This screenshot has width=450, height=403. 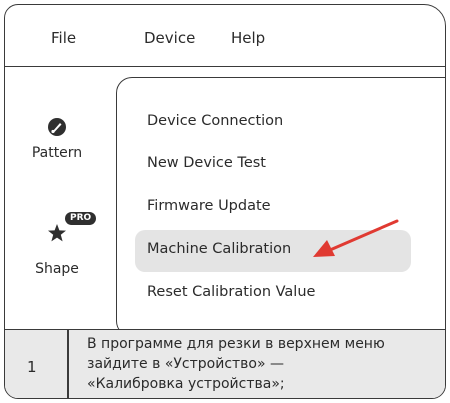 I want to click on menu-help: Help, so click(x=248, y=38).